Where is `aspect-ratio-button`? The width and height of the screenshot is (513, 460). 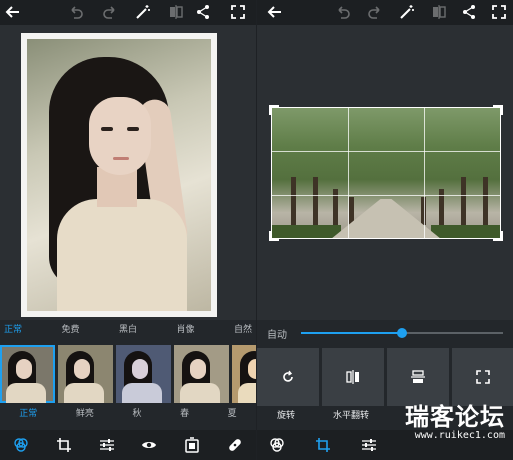
aspect-ratio-button is located at coordinates (482, 377).